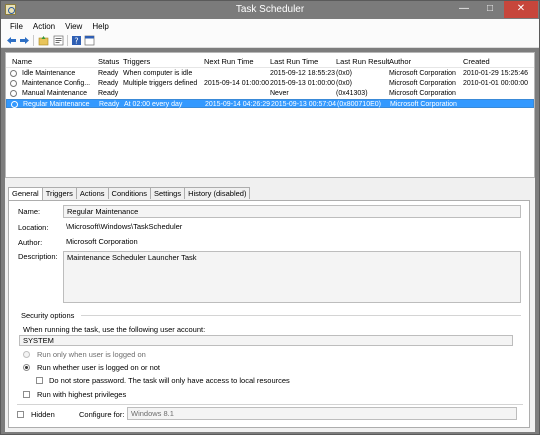  Describe the element at coordinates (521, 9) in the screenshot. I see `close-button: ✕` at that location.